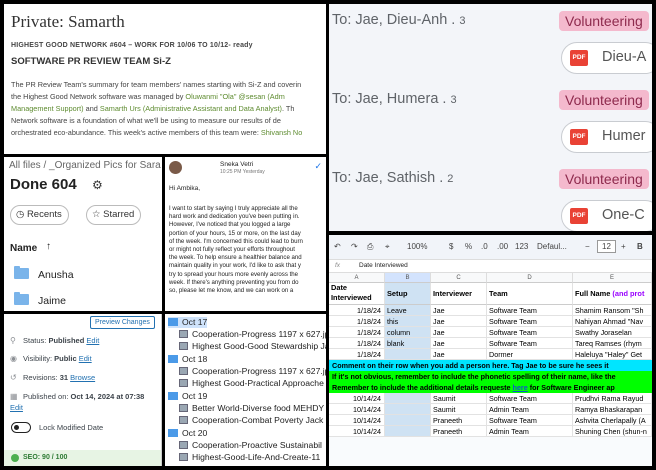  Describe the element at coordinates (459, 294) in the screenshot. I see `header-interviewer: Interviewer` at that location.